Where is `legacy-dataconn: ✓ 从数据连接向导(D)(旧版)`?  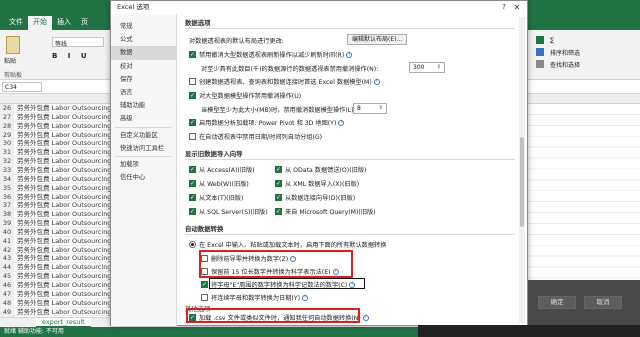 legacy-dataconn: ✓ 从数据连接向导(D)(旧版) is located at coordinates (315, 197).